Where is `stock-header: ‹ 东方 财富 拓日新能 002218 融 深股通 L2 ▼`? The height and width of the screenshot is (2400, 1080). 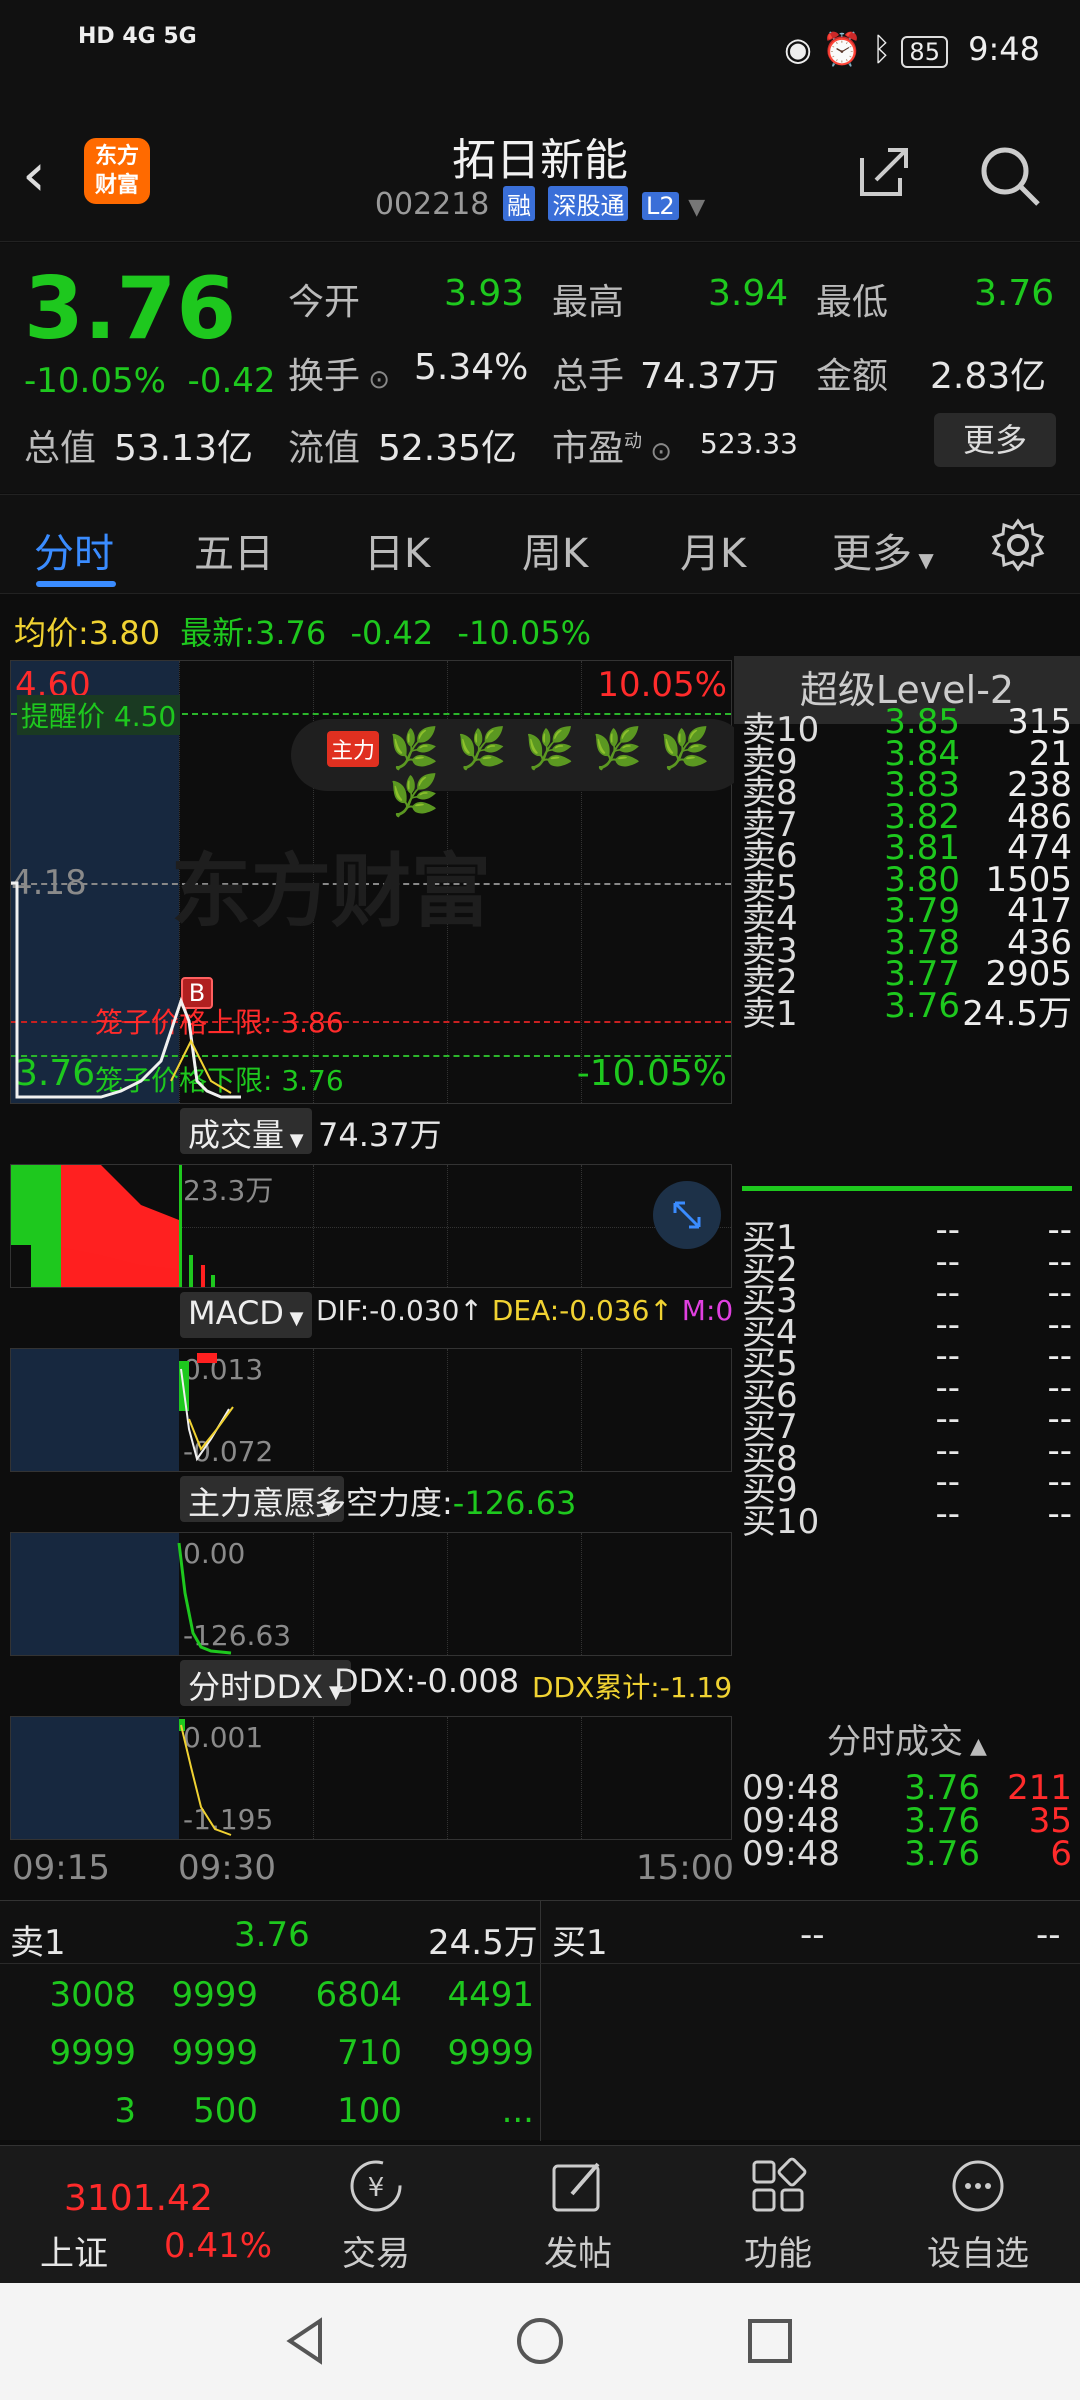
stock-header: ‹ 东方 财富 拓日新能 002218 融 深股通 L2 ▼ is located at coordinates (540, 176).